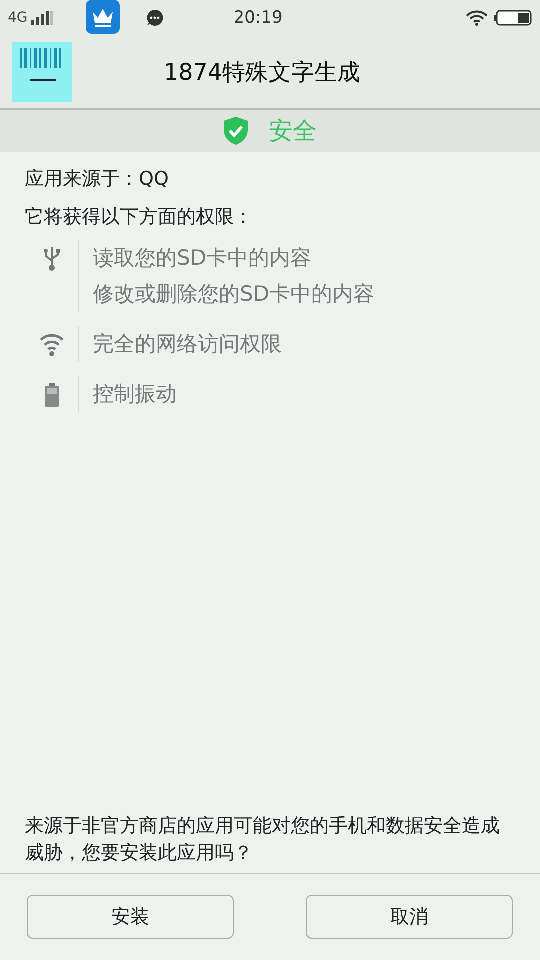 Image resolution: width=540 pixels, height=960 pixels. I want to click on permission-text: 修改或删除您的SD卡中的内容, so click(234, 294).